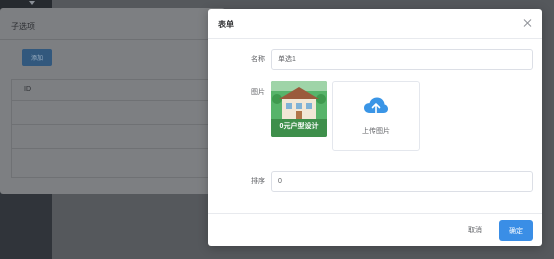  Describe the element at coordinates (258, 181) in the screenshot. I see `order-label: 排序` at that location.